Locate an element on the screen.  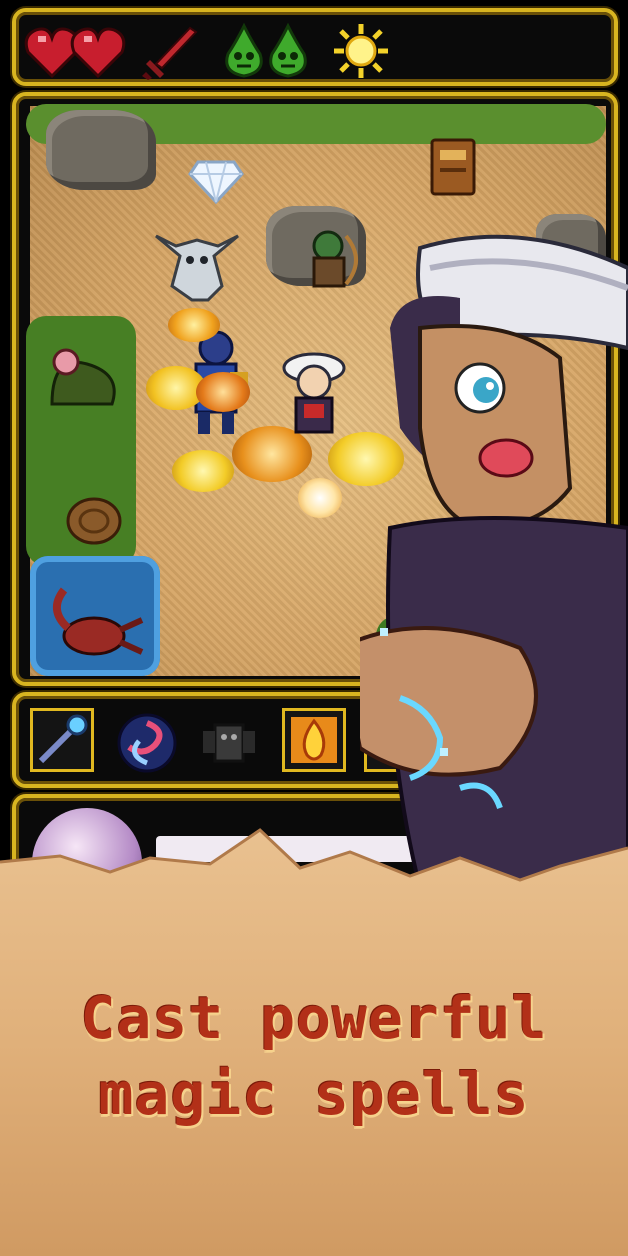
spell-slot-wand is located at coordinates (62, 740).